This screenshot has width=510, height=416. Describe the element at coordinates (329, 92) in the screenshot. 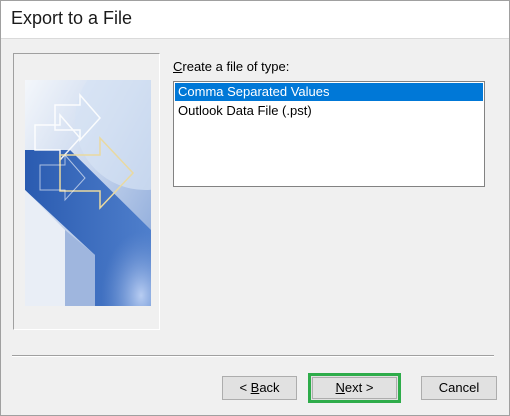

I see `list-item-csv: Comma Separated Values` at that location.